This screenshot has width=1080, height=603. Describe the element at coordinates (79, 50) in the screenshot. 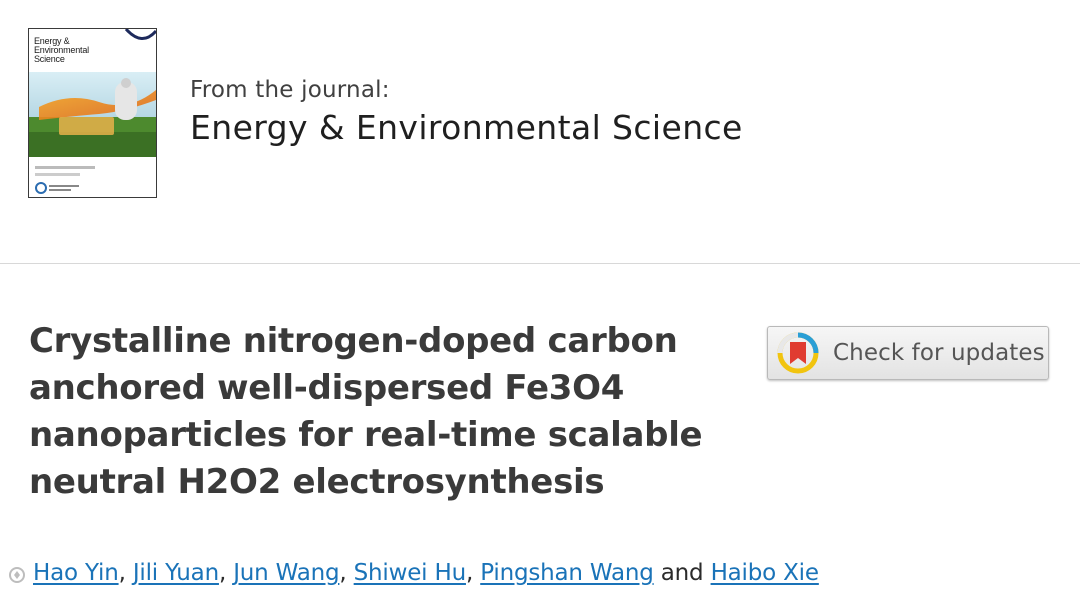

I see `cover-title: Energy & Environmental Science` at that location.